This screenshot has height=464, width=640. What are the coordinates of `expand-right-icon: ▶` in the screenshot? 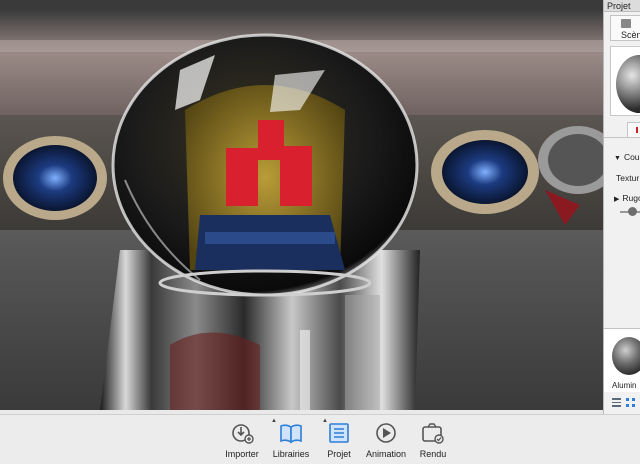 It's located at (617, 199).